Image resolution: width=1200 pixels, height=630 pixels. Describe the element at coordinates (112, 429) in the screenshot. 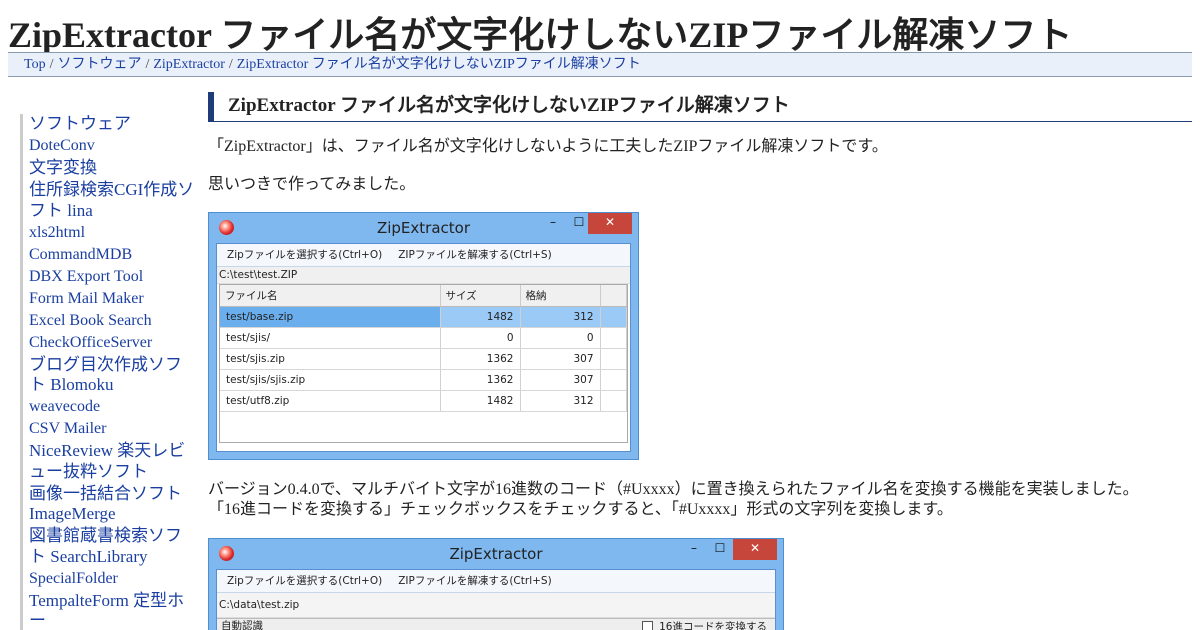

I see `sidebar-item-csv-mailer: CSV Mailer` at that location.